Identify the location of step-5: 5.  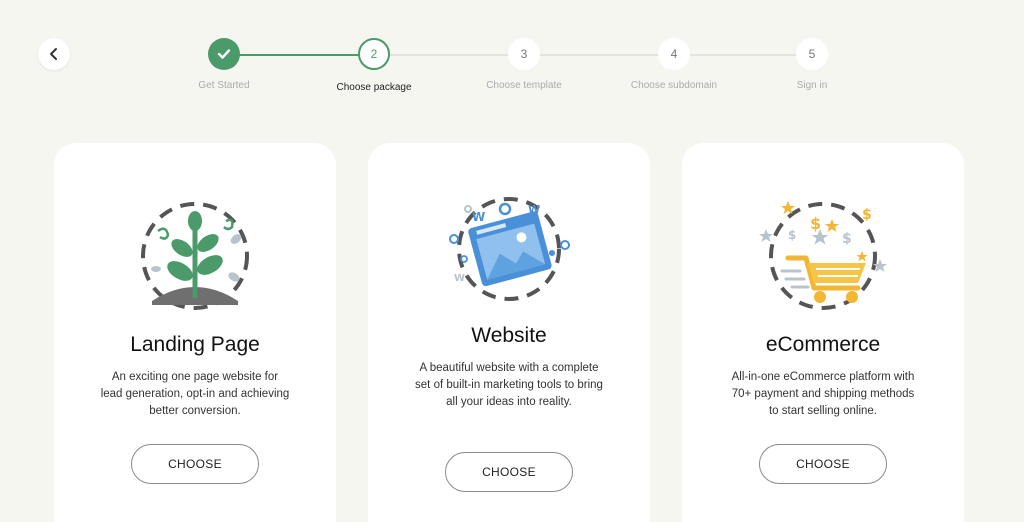
(812, 54).